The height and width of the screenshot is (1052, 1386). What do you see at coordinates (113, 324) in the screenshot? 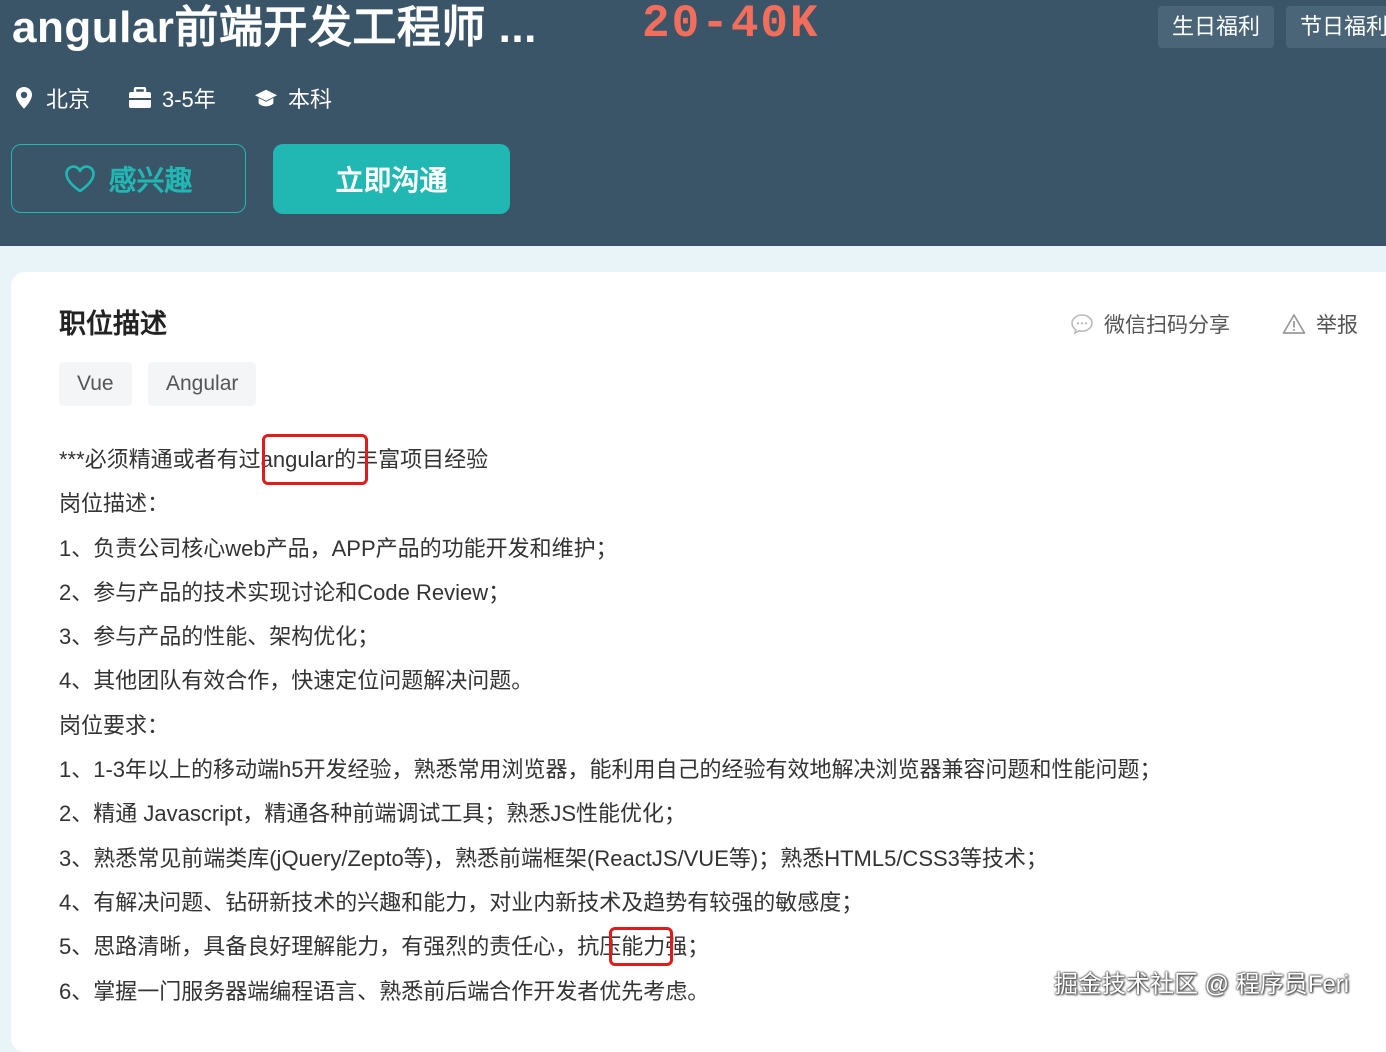
I see `section-title: 职位描述` at bounding box center [113, 324].